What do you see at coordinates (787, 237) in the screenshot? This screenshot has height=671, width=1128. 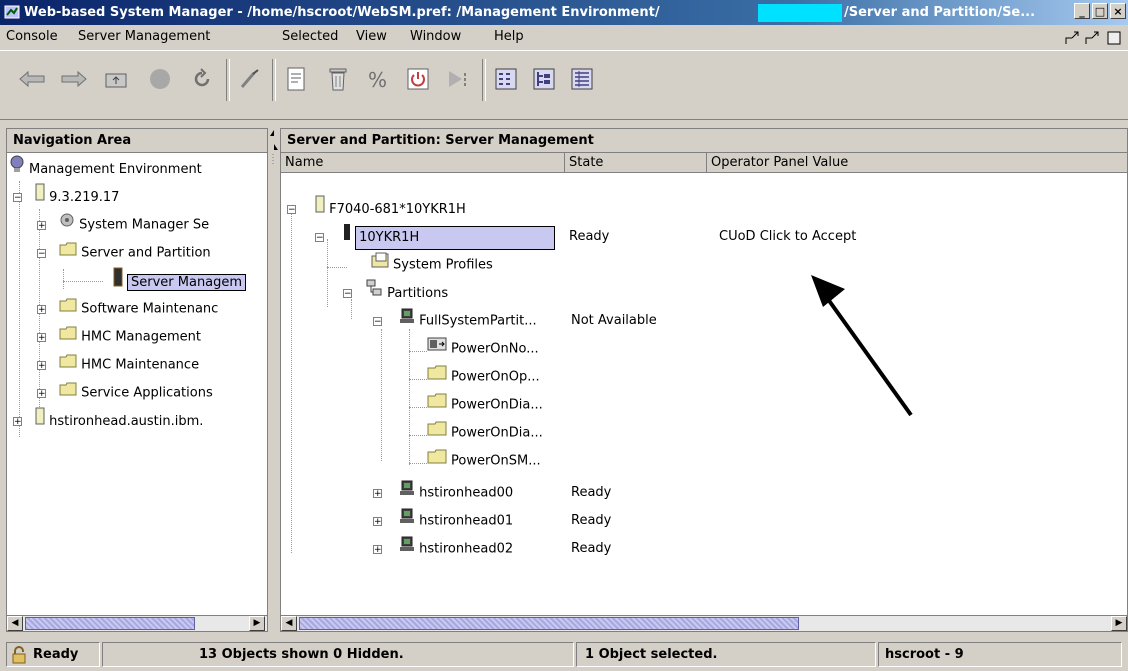 I see `row-operator-panel-value: CUoD Click to Accept` at bounding box center [787, 237].